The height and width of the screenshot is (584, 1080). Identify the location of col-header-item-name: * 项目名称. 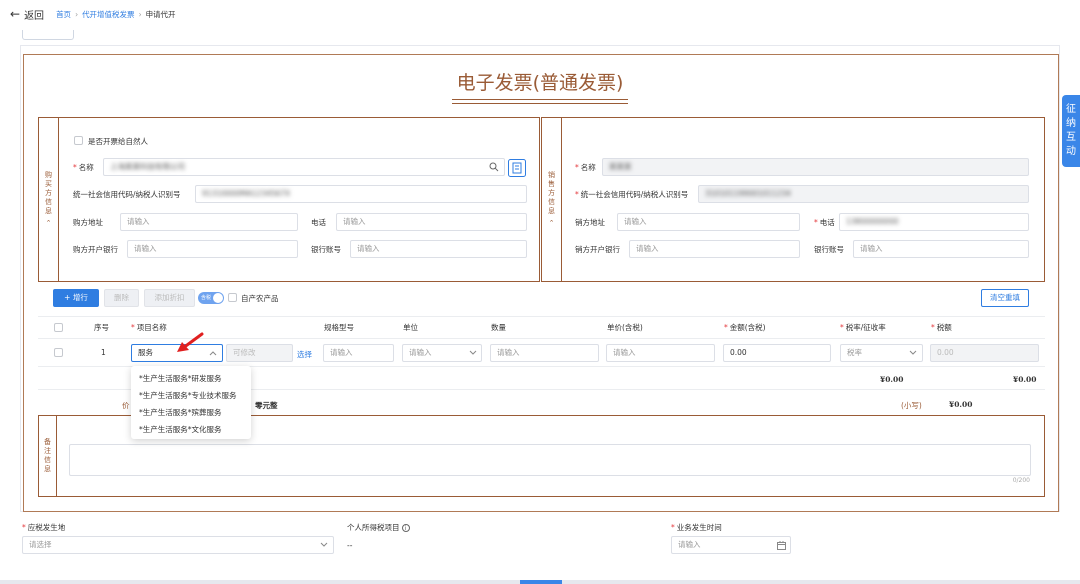
(149, 327).